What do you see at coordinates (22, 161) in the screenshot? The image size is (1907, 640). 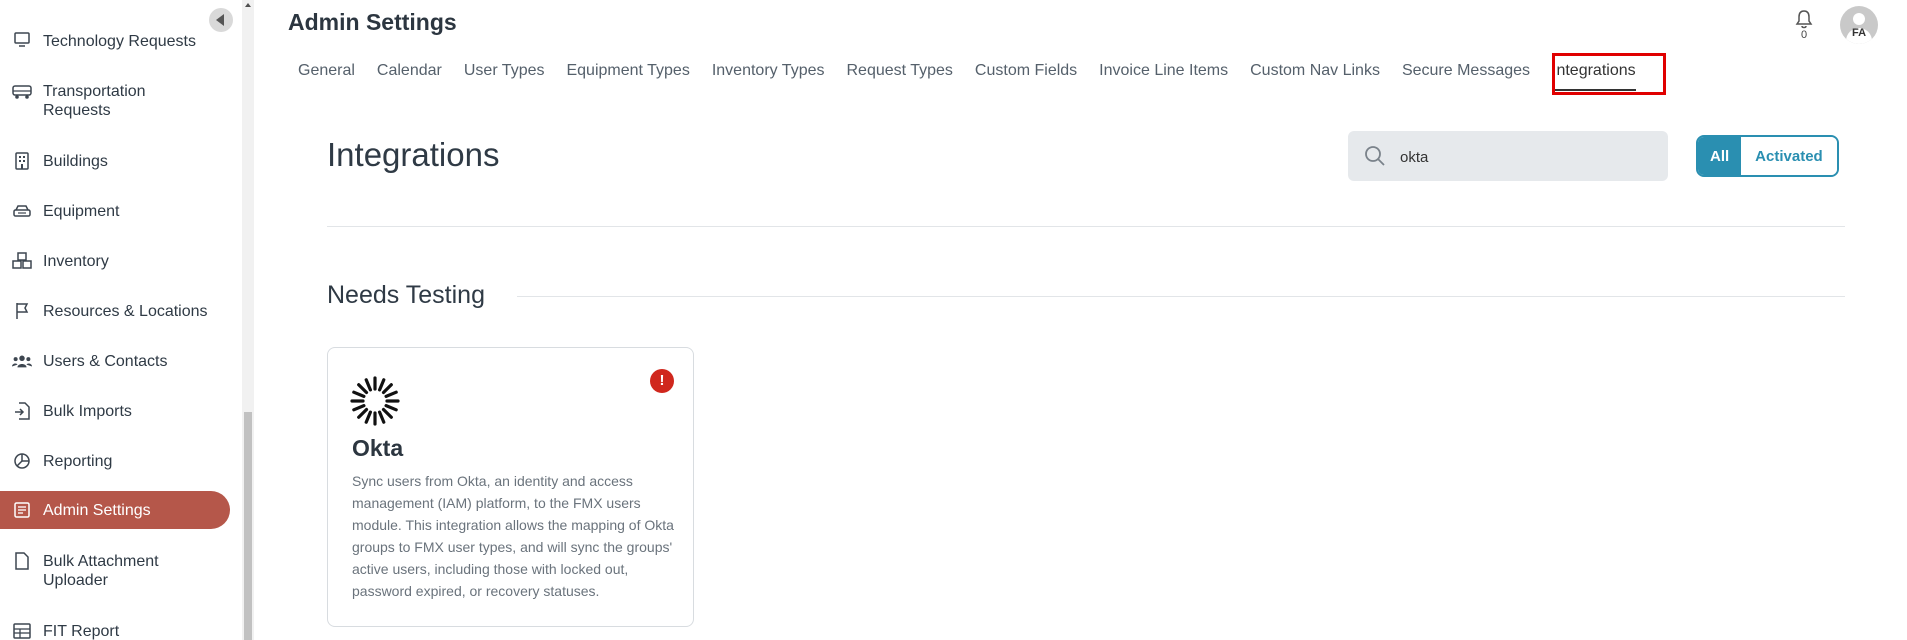 I see `building-icon` at bounding box center [22, 161].